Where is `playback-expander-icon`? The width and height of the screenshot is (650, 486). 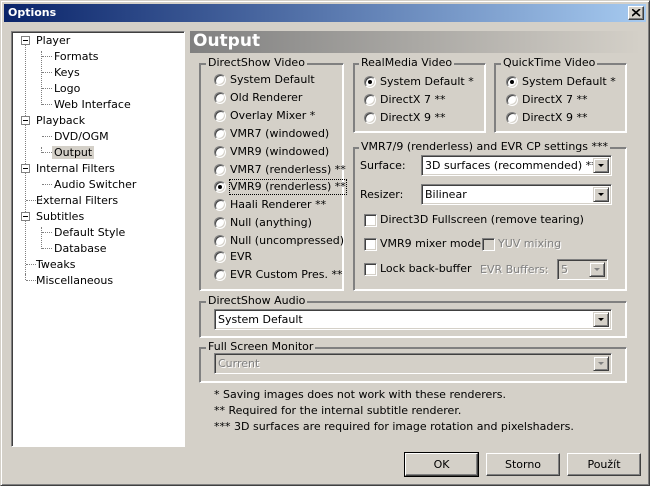
playback-expander-icon is located at coordinates (25, 120).